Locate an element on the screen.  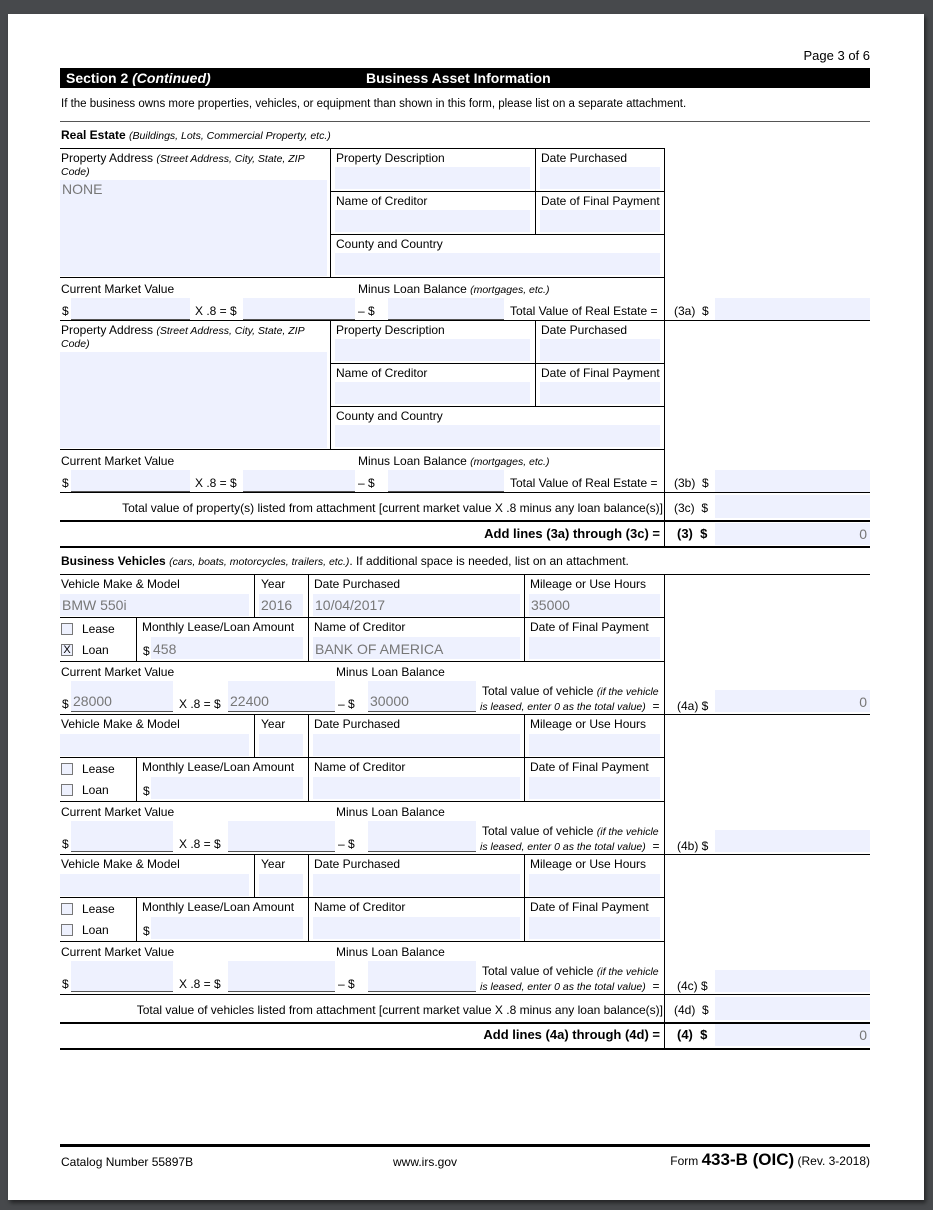
line-4d-field is located at coordinates (792, 1008).